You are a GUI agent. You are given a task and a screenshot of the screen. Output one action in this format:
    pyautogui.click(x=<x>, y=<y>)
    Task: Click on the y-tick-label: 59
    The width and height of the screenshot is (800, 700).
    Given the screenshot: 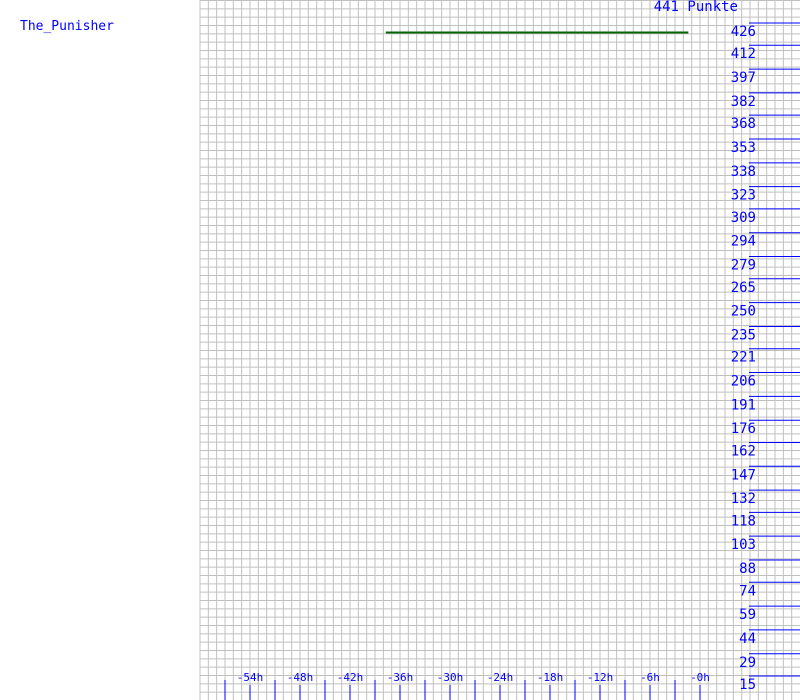 What is the action you would take?
    pyautogui.click(x=747, y=615)
    